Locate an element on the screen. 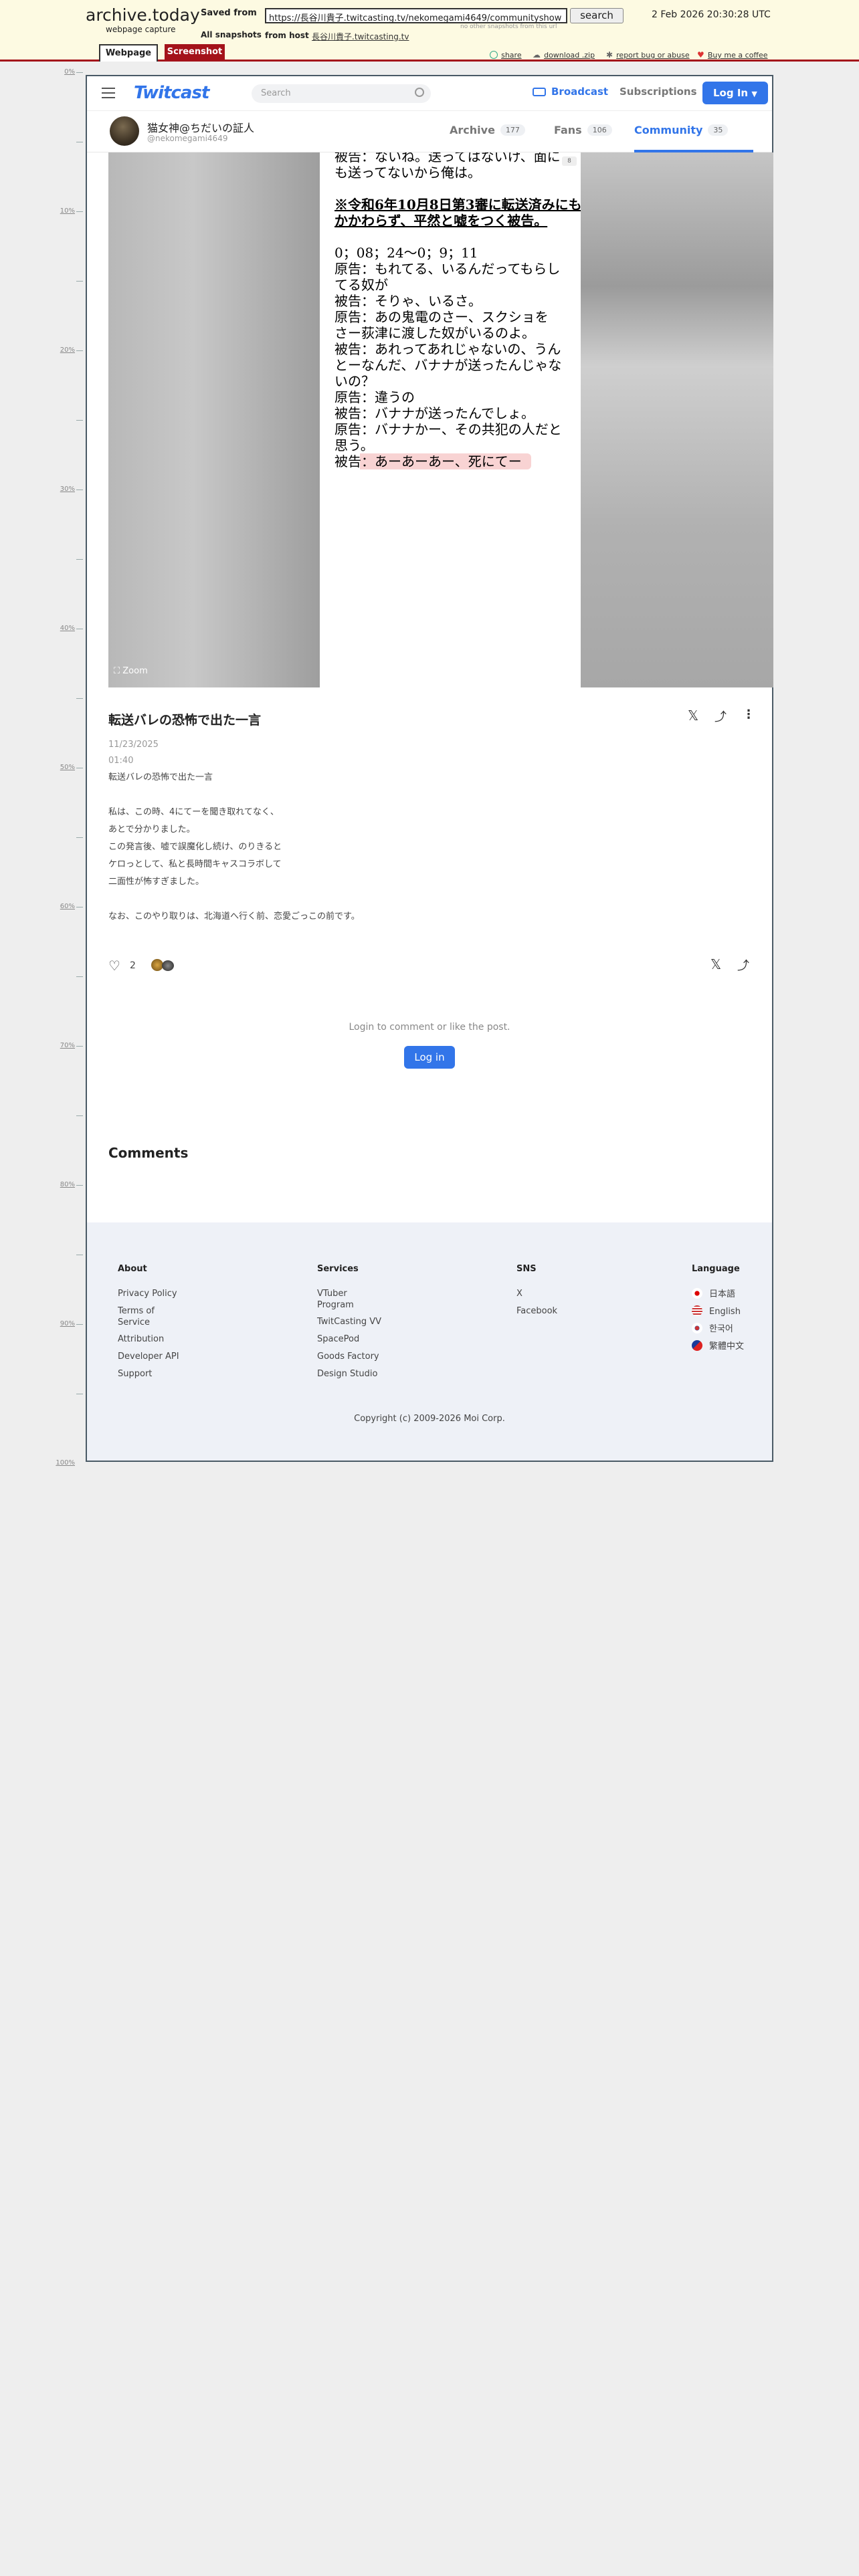 This screenshot has height=2576, width=859. brand-logo: Twitcast is located at coordinates (171, 93).